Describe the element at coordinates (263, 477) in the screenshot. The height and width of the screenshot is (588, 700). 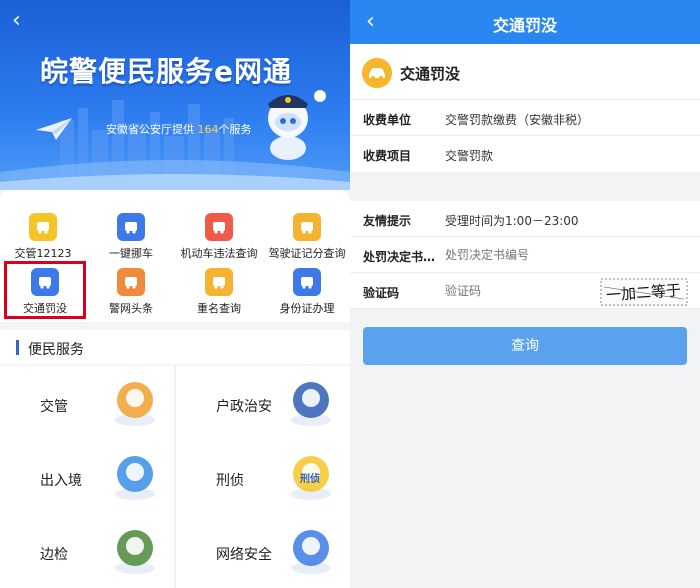
I see `category-card: 刑侦 刑侦` at that location.